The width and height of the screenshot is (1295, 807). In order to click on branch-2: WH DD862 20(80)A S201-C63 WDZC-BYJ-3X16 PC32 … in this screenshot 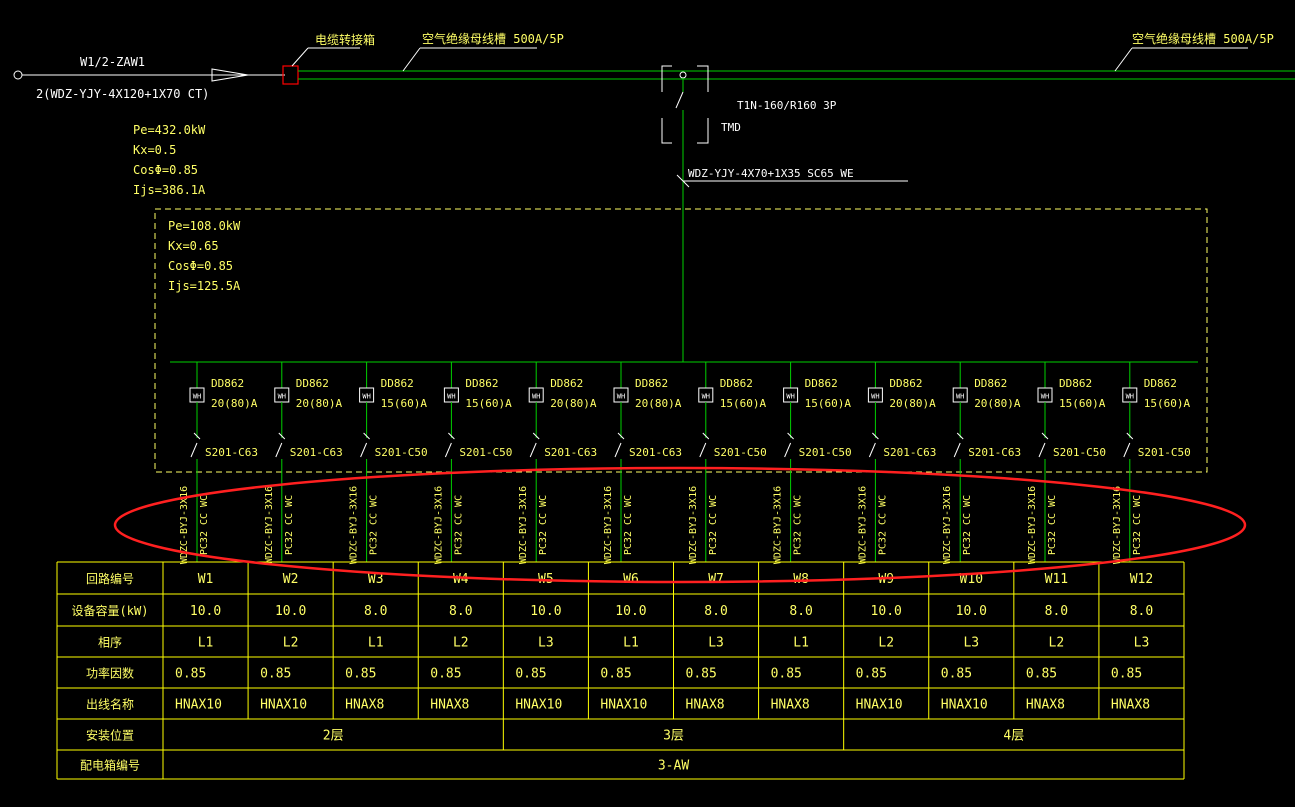, I will do `click(303, 463)`.